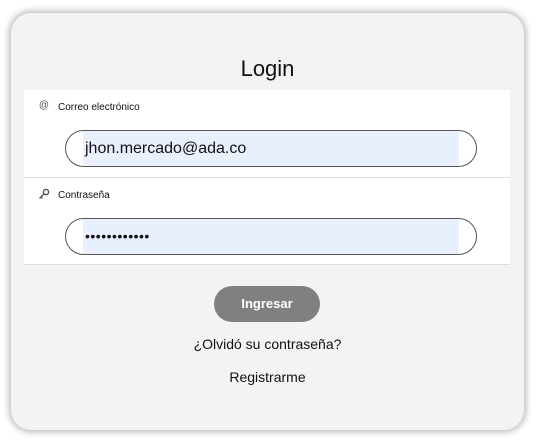  What do you see at coordinates (267, 264) in the screenshot?
I see `fields-bottom-divider` at bounding box center [267, 264].